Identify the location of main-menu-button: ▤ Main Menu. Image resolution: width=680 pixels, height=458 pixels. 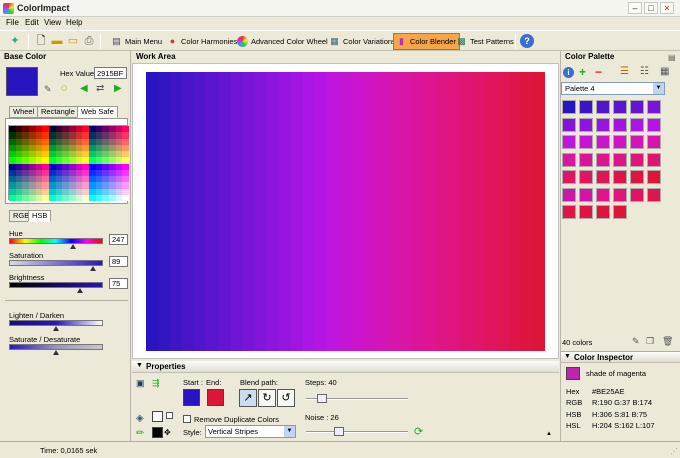
(137, 41).